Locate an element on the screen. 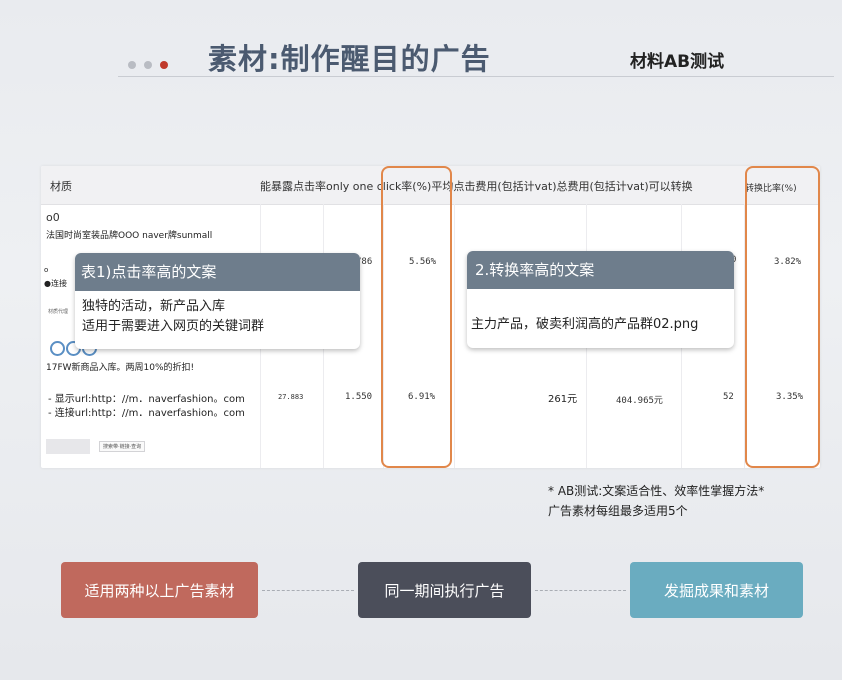  note-line: 广告素材每组最多适用5个 is located at coordinates (618, 511).